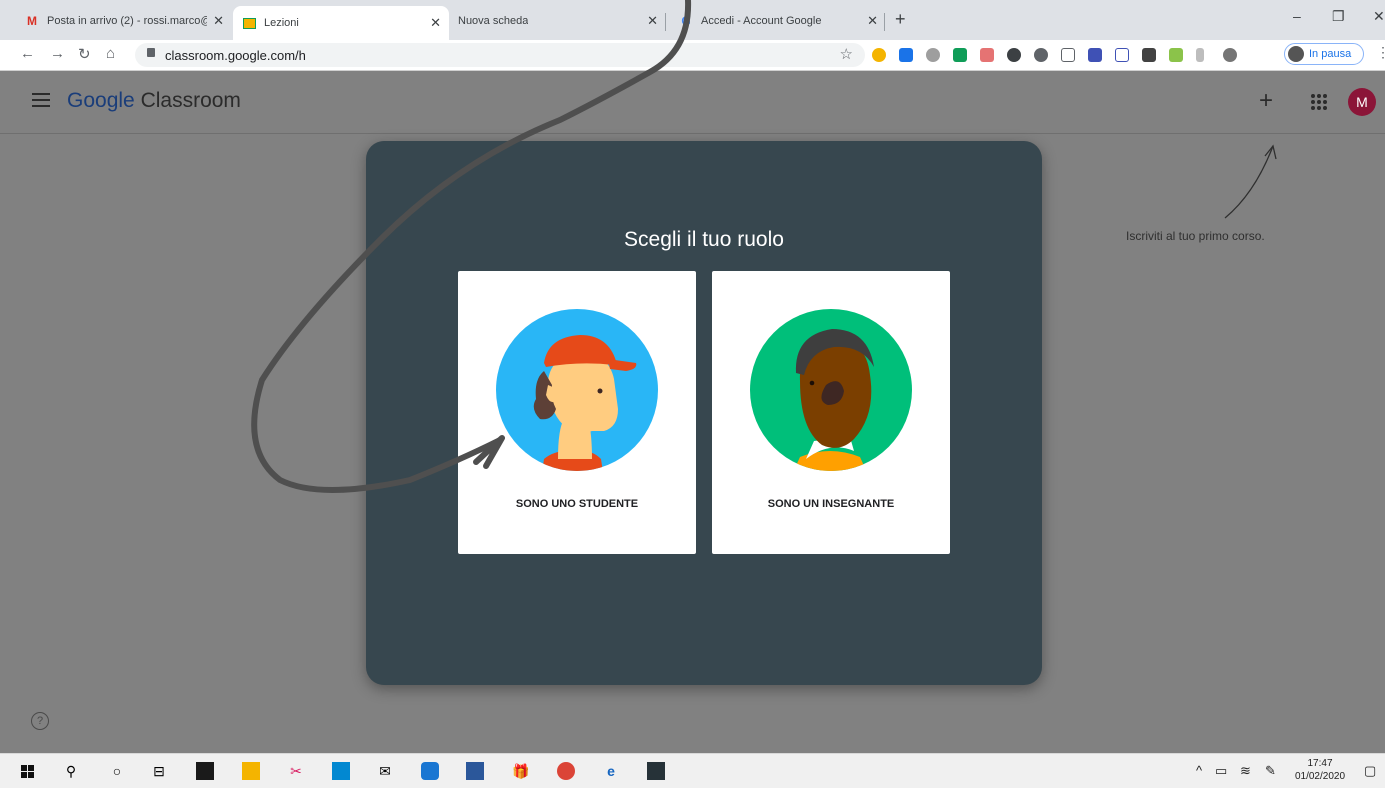 Image resolution: width=1385 pixels, height=788 pixels. I want to click on word-icon, so click(475, 771).